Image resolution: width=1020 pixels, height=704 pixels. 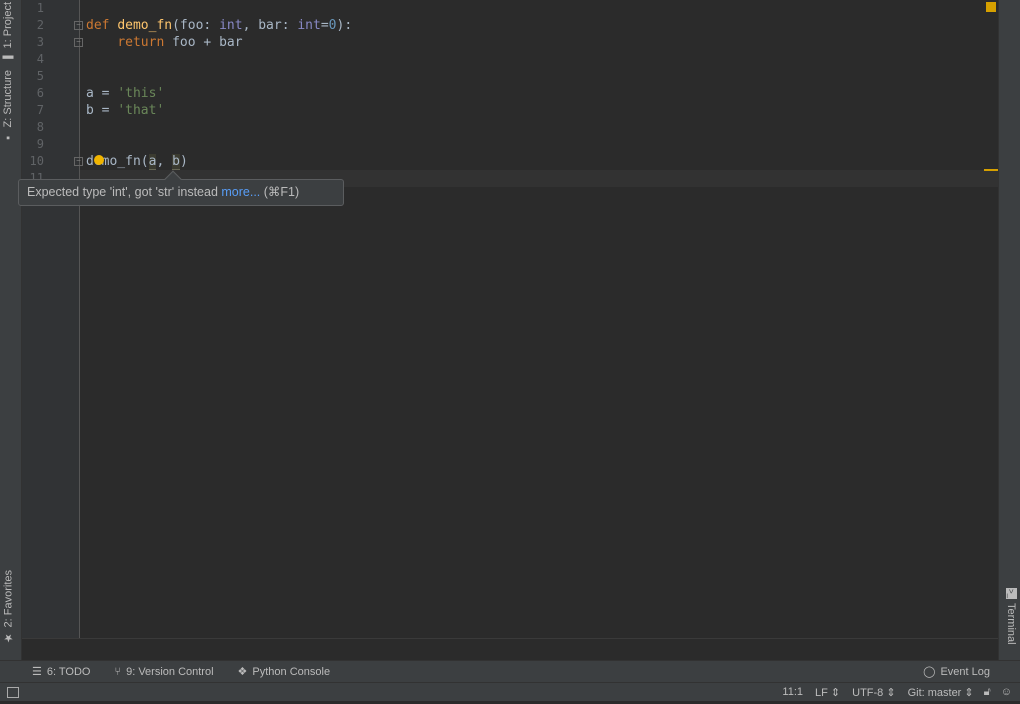 I want to click on code-line-3: return foo + bar, so click(x=180, y=42).